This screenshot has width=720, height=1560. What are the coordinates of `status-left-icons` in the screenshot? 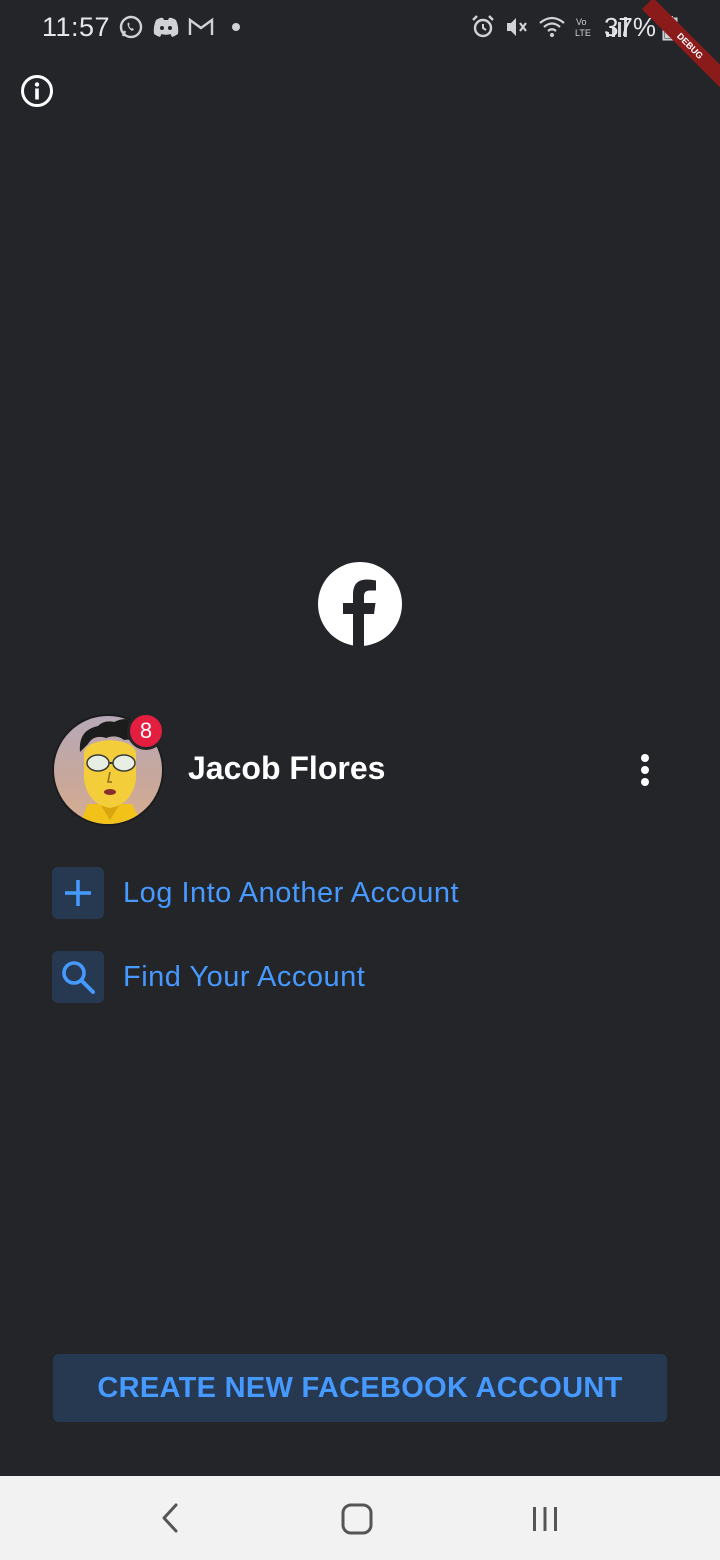 It's located at (179, 27).